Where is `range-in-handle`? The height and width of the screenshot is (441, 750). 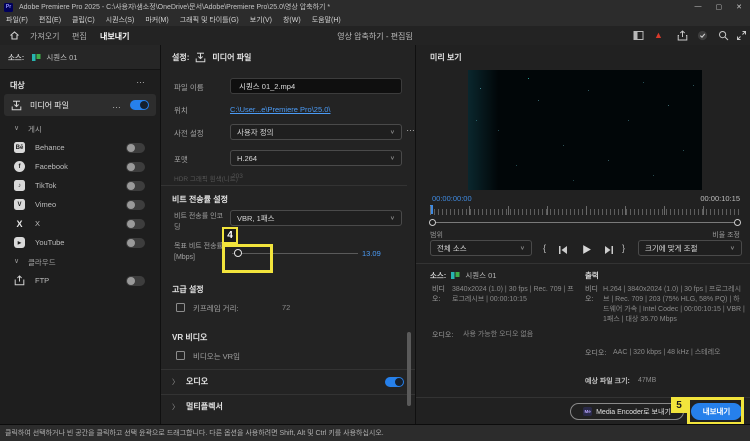
range-in-handle is located at coordinates (432, 222).